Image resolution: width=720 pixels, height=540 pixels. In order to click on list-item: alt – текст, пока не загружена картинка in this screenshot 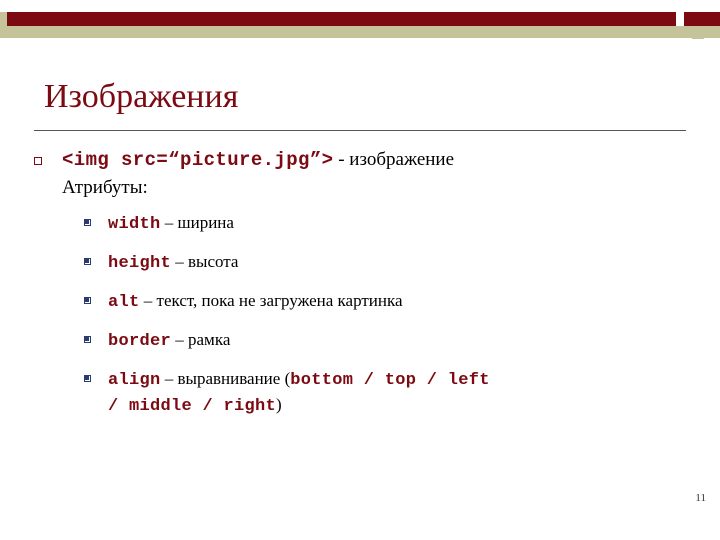, I will do `click(360, 302)`.